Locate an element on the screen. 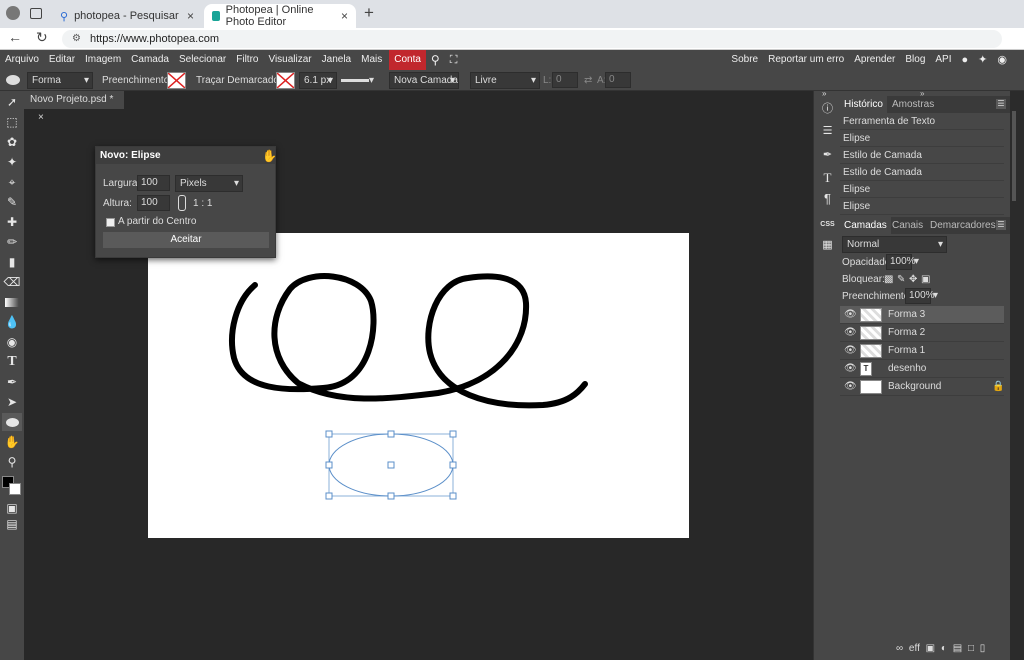 This screenshot has height=660, width=1024. menu-janela: Janela is located at coordinates (336, 60).